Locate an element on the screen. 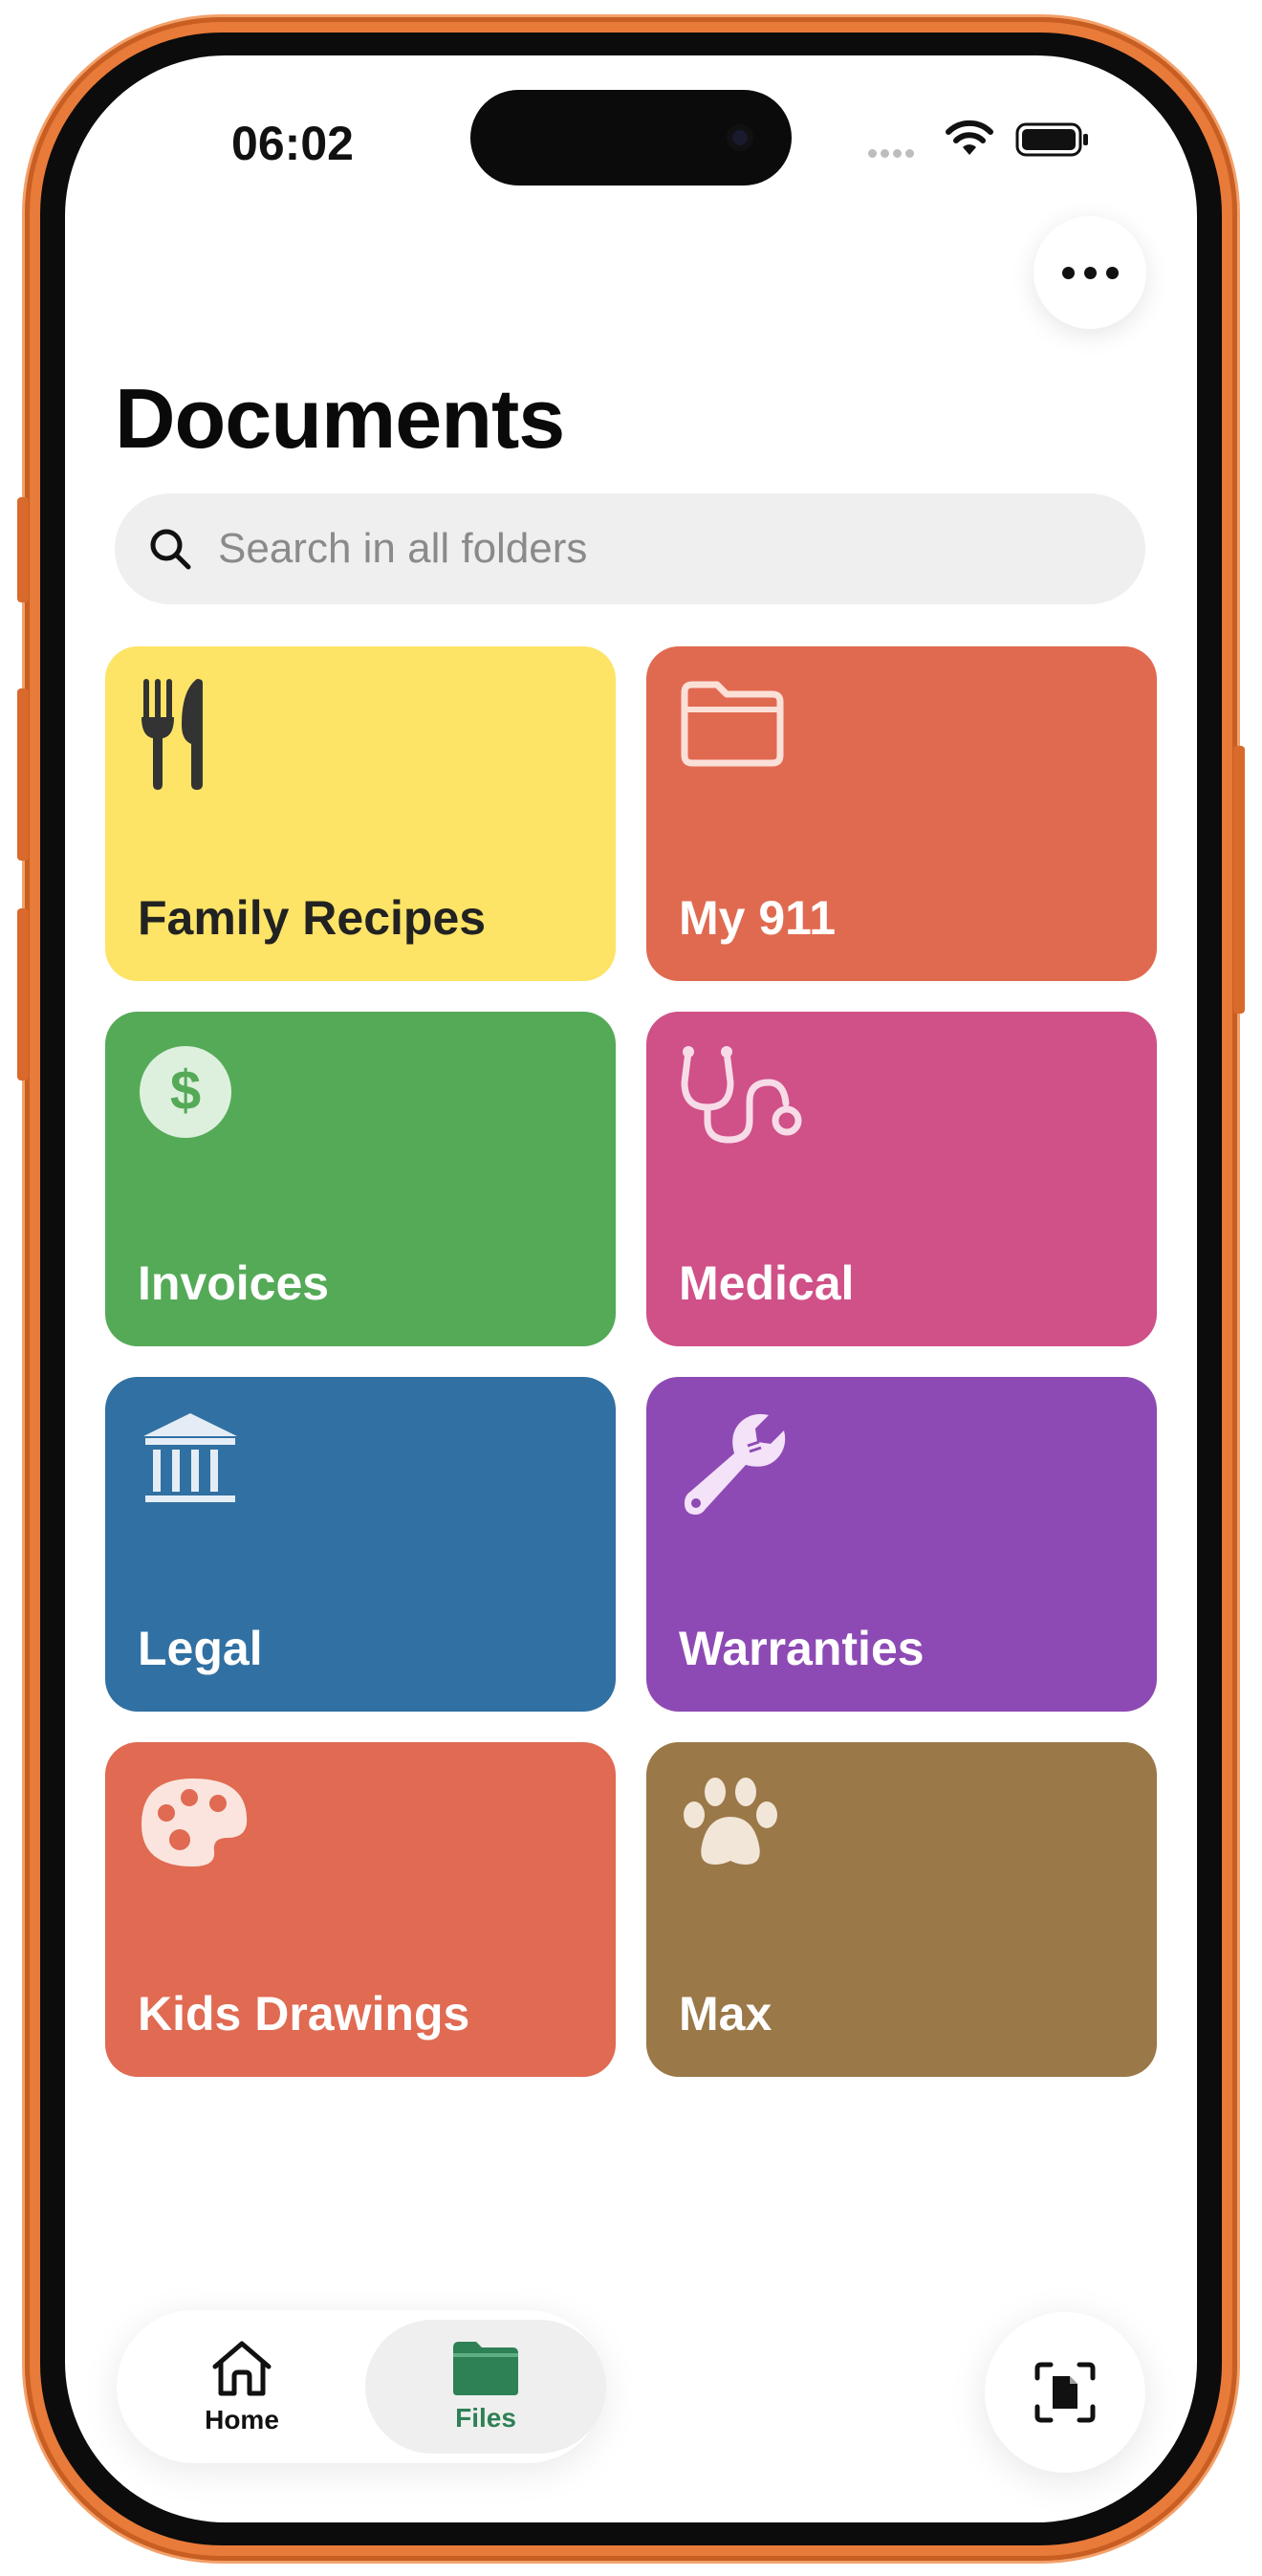 Image resolution: width=1262 pixels, height=2576 pixels. dynamic-island is located at coordinates (631, 138).